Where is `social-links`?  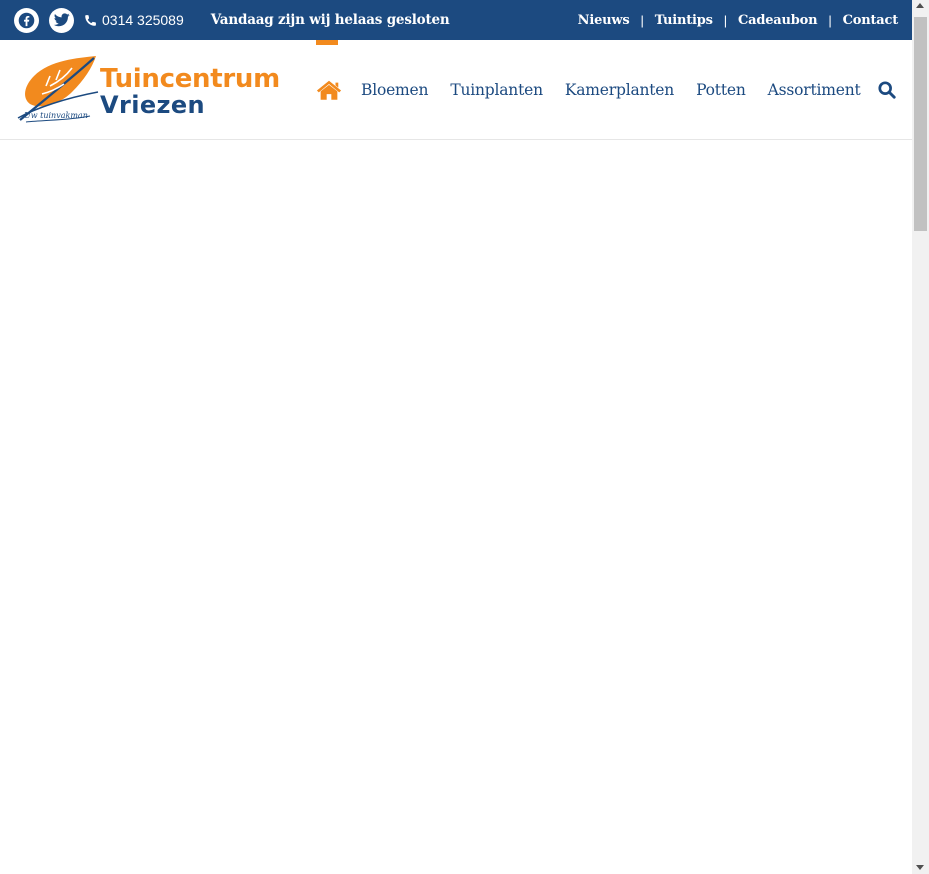 social-links is located at coordinates (49, 20).